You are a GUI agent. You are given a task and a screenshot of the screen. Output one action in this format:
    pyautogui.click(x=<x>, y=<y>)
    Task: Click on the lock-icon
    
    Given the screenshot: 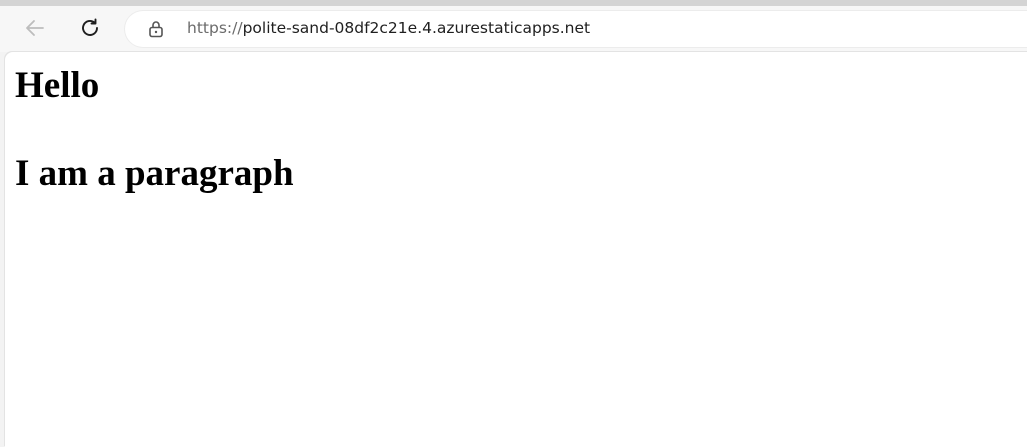 What is the action you would take?
    pyautogui.click(x=156, y=29)
    